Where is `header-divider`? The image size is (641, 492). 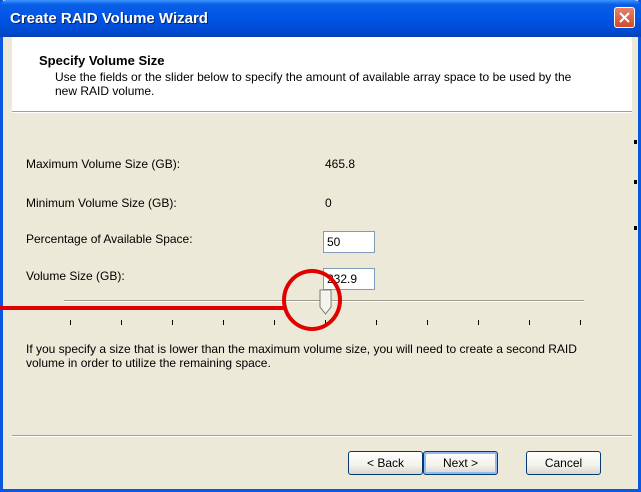 header-divider is located at coordinates (322, 112).